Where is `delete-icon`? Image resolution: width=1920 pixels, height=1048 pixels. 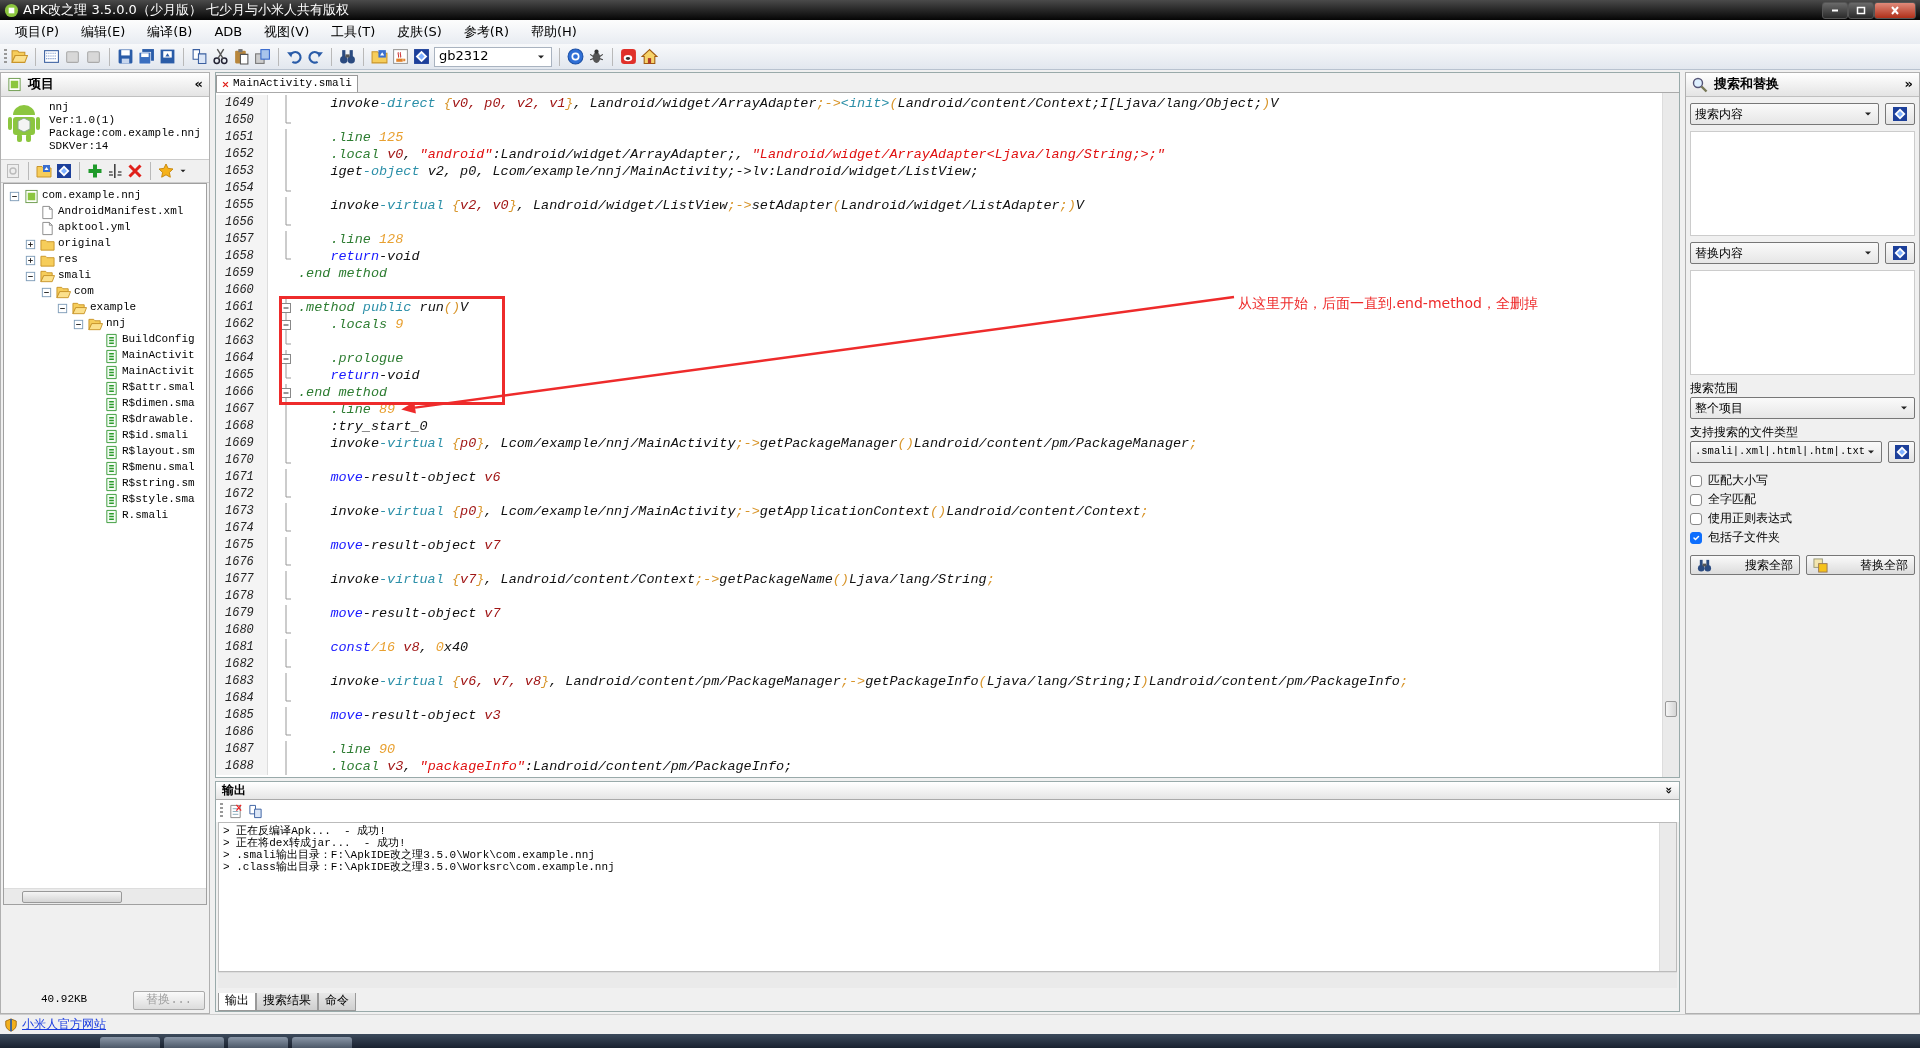 delete-icon is located at coordinates (135, 171).